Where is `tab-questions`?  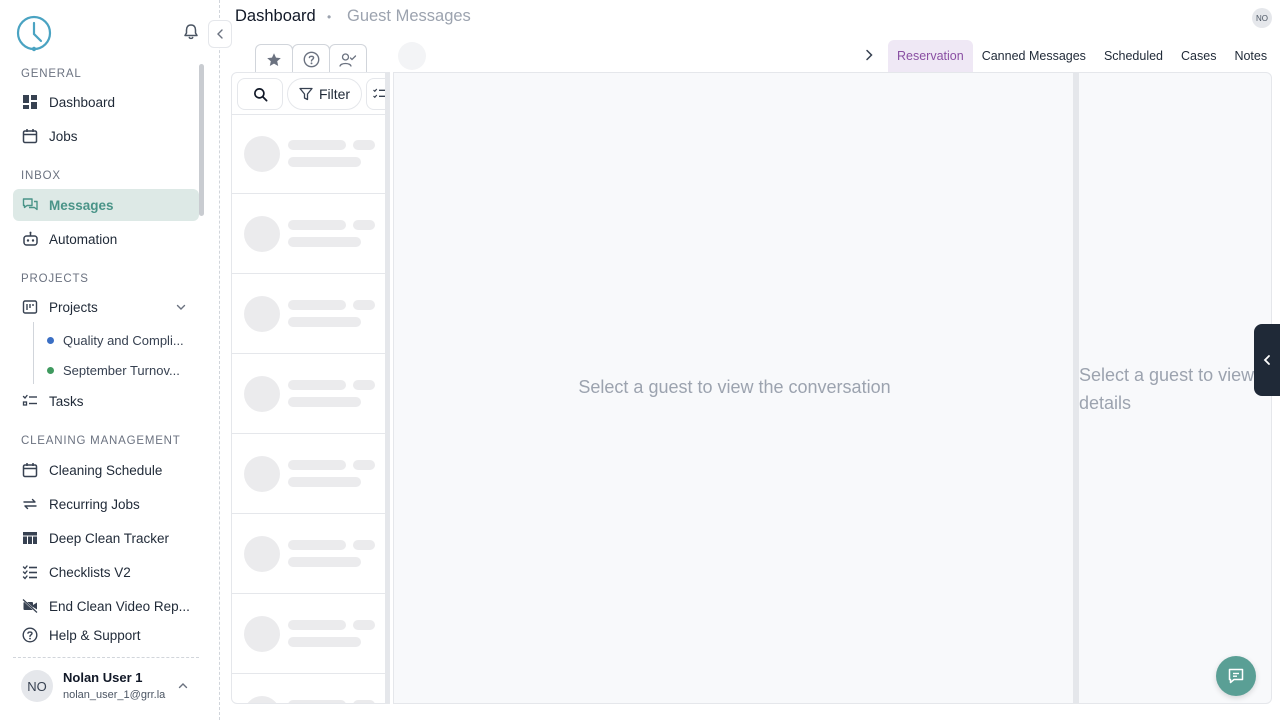
tab-questions is located at coordinates (311, 59).